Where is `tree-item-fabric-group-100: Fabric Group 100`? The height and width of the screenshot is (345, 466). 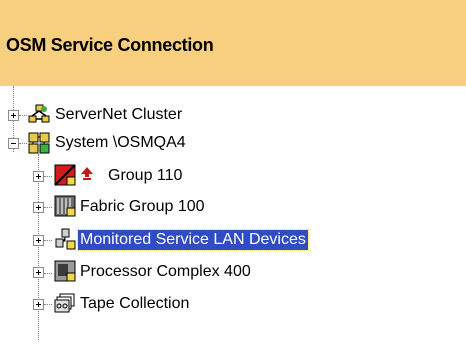 tree-item-fabric-group-100: Fabric Group 100 is located at coordinates (150, 207).